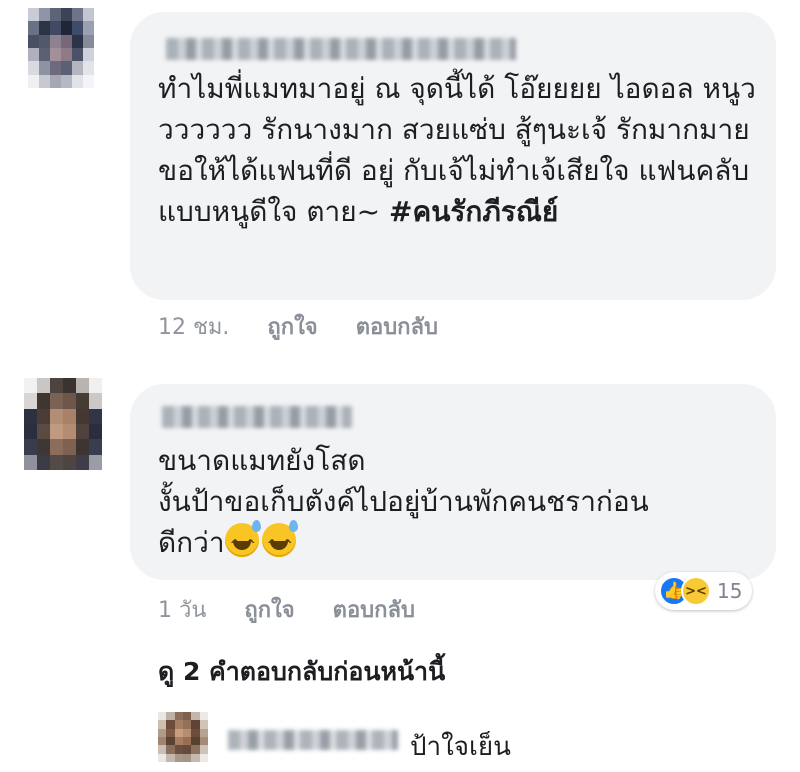 The image size is (800, 772). I want to click on replier-name, so click(313, 740).